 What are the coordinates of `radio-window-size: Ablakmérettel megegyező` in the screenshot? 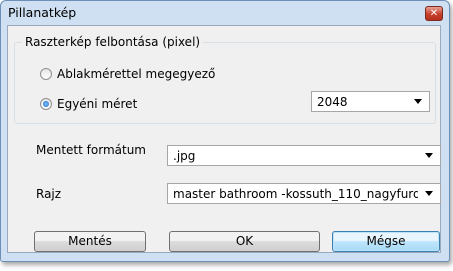 It's located at (127, 74).